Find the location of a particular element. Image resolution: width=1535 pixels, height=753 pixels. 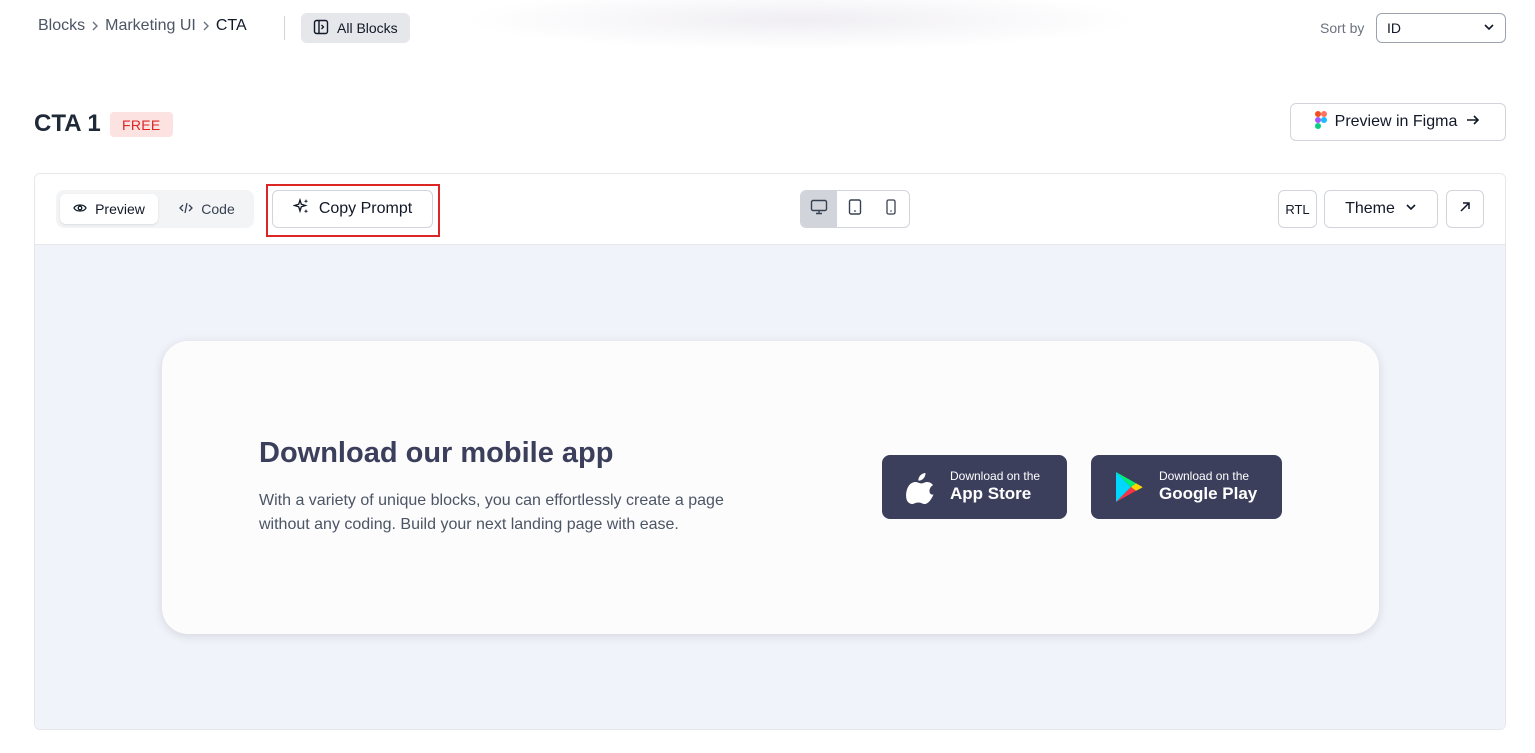

eye-icon is located at coordinates (80, 209).